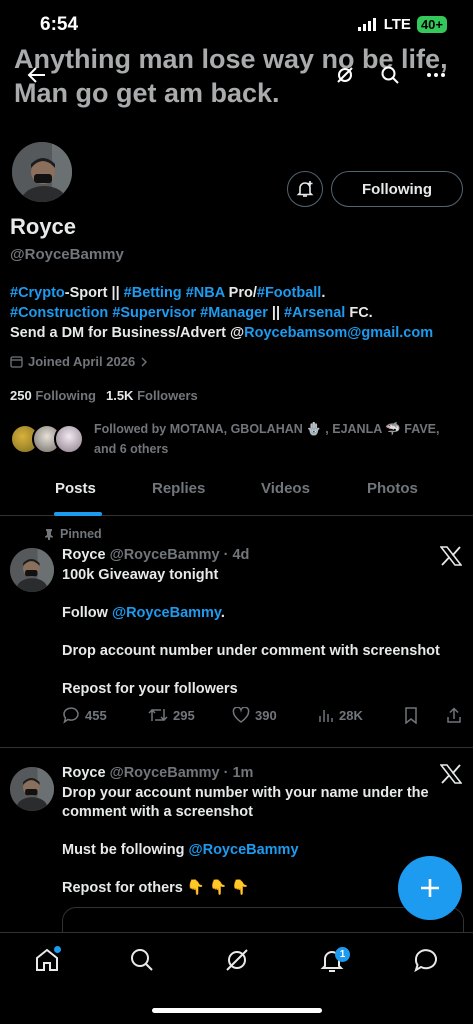 The height and width of the screenshot is (1024, 473). I want to click on bell-plus-icon, so click(305, 189).